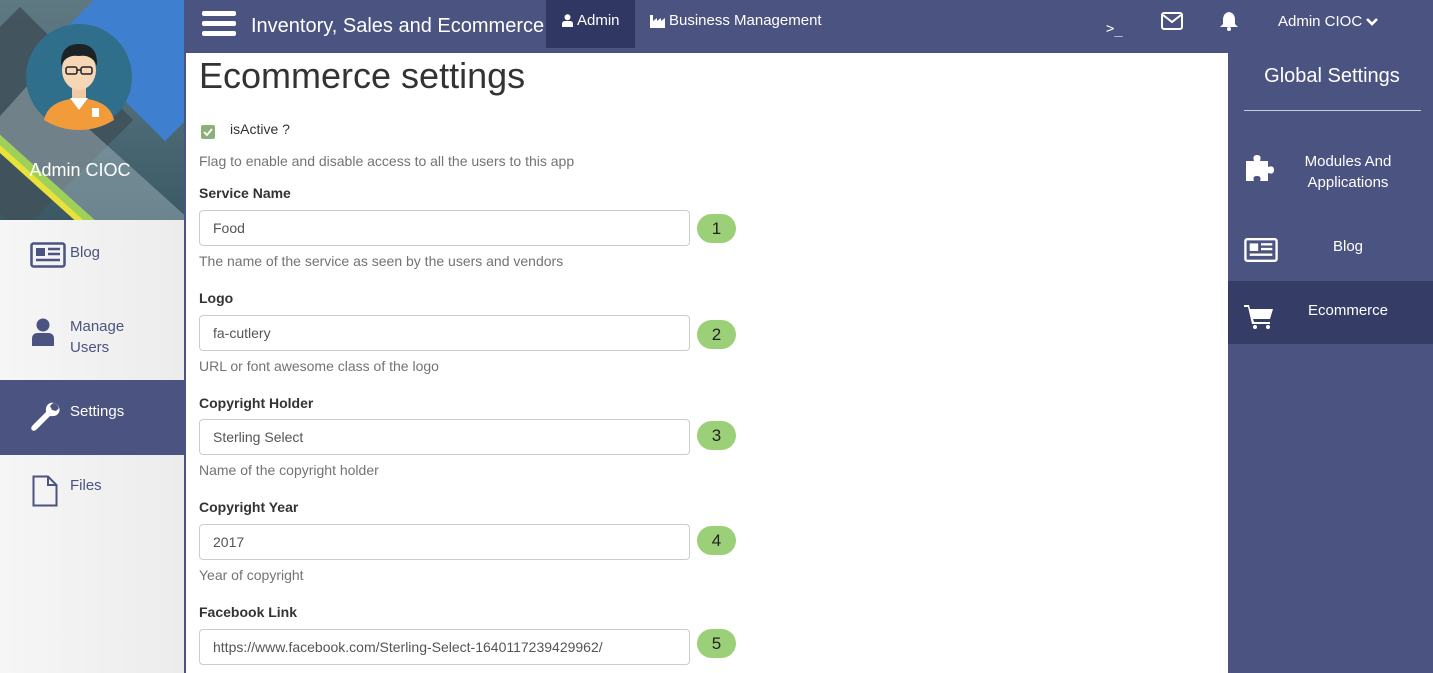 Image resolution: width=1433 pixels, height=673 pixels. What do you see at coordinates (260, 129) in the screenshot?
I see `is-active-label: isActive ?` at bounding box center [260, 129].